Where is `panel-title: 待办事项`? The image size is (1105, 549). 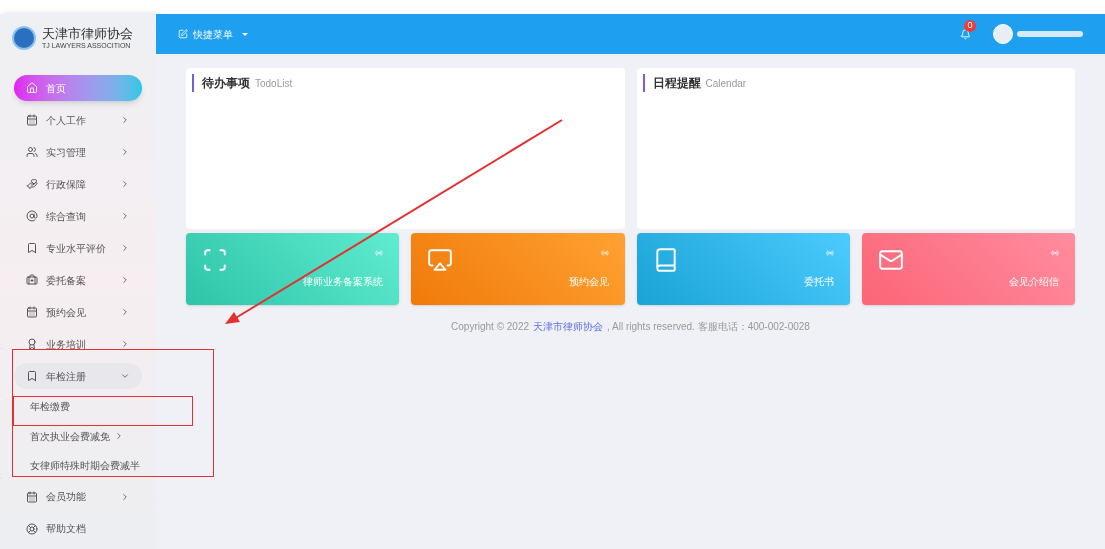 panel-title: 待办事项 is located at coordinates (226, 83).